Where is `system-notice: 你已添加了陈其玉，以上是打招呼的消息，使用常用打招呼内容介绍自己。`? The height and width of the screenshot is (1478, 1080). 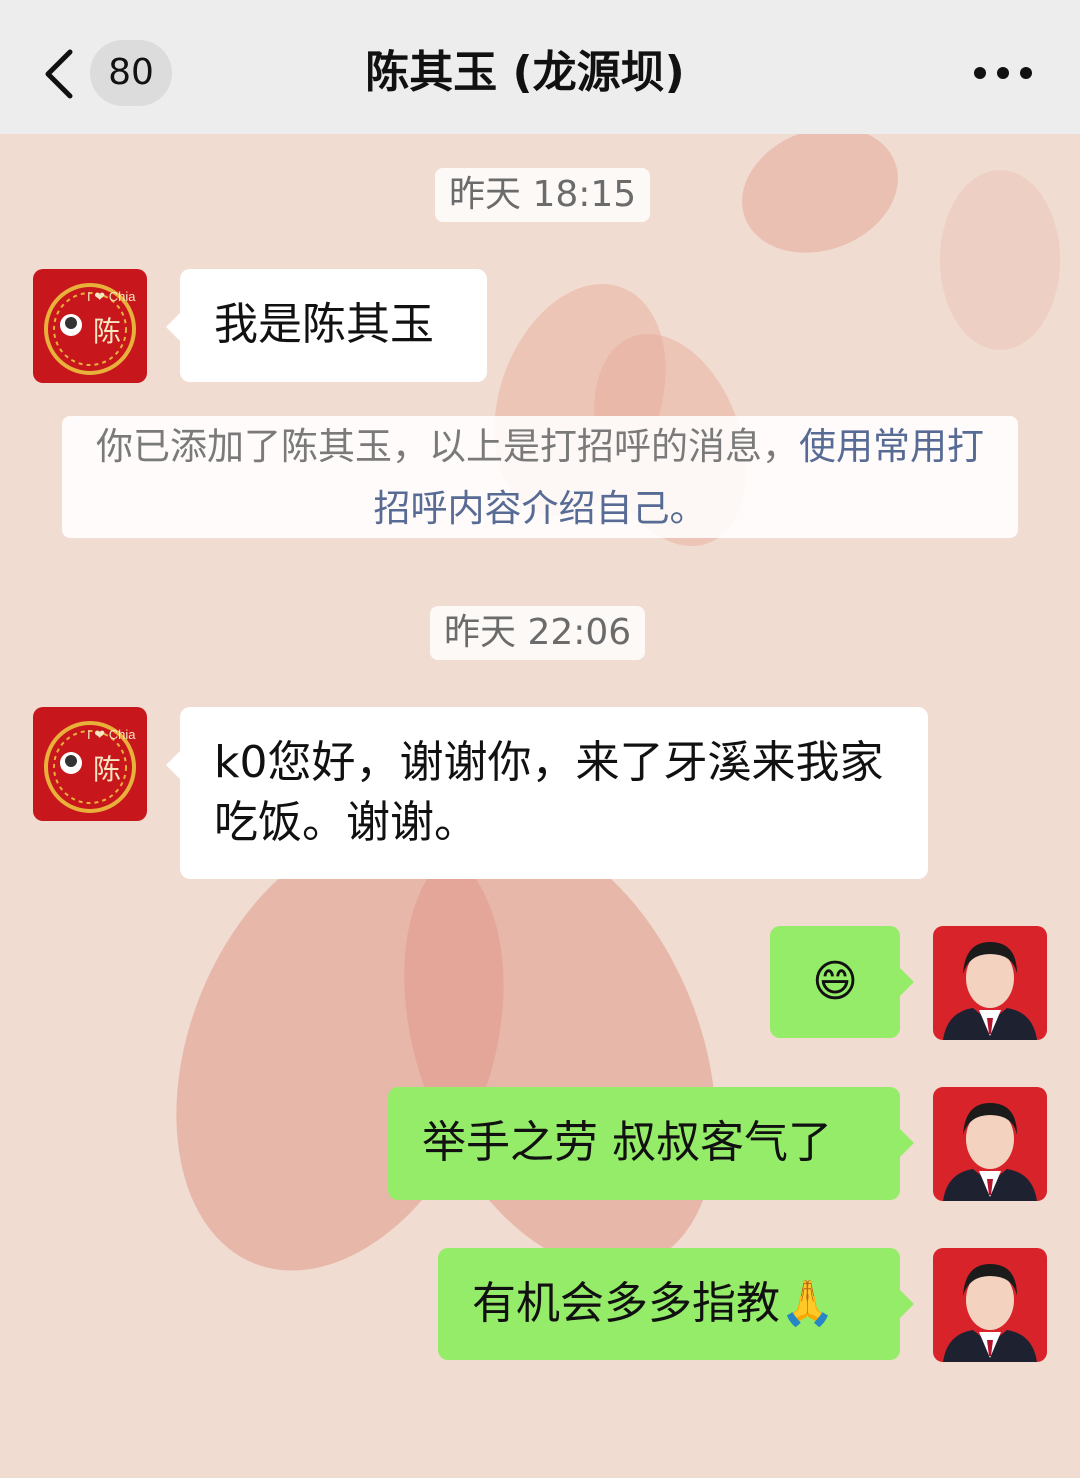 system-notice: 你已添加了陈其玉，以上是打招呼的消息，使用常用打招呼内容介绍自己。 is located at coordinates (540, 477).